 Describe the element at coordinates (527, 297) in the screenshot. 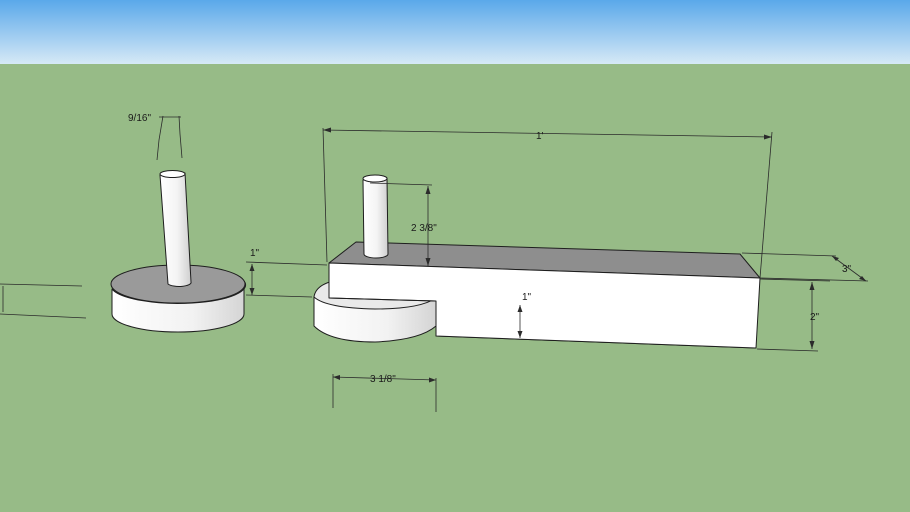

I see `dimension-label-right-plate-thickness: 1"` at that location.